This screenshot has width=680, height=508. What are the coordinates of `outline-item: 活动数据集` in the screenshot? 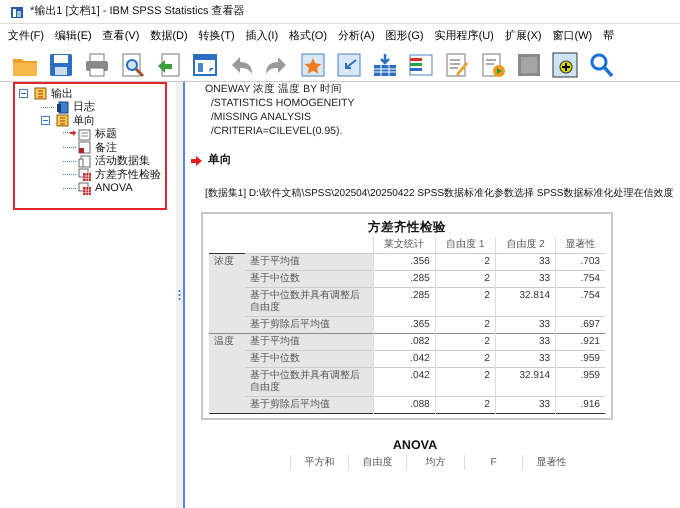 It's located at (122, 161).